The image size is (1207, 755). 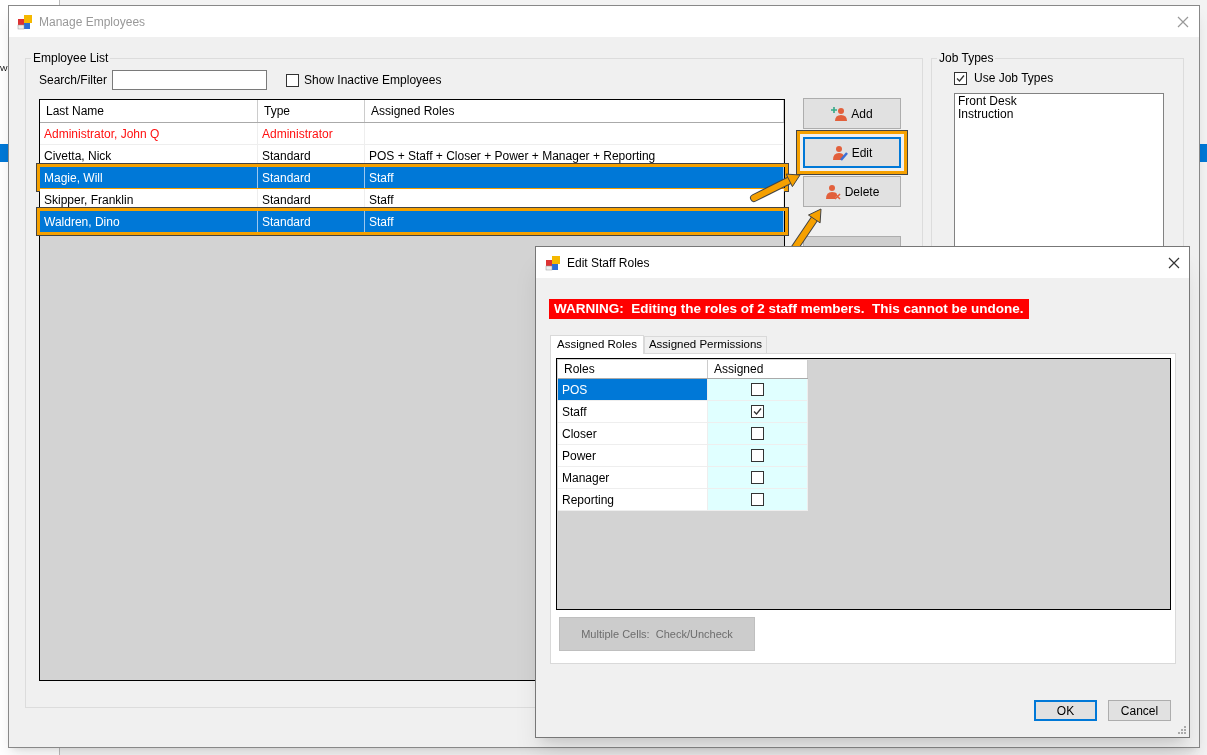 I want to click on window-text: W, so click(x=4, y=69).